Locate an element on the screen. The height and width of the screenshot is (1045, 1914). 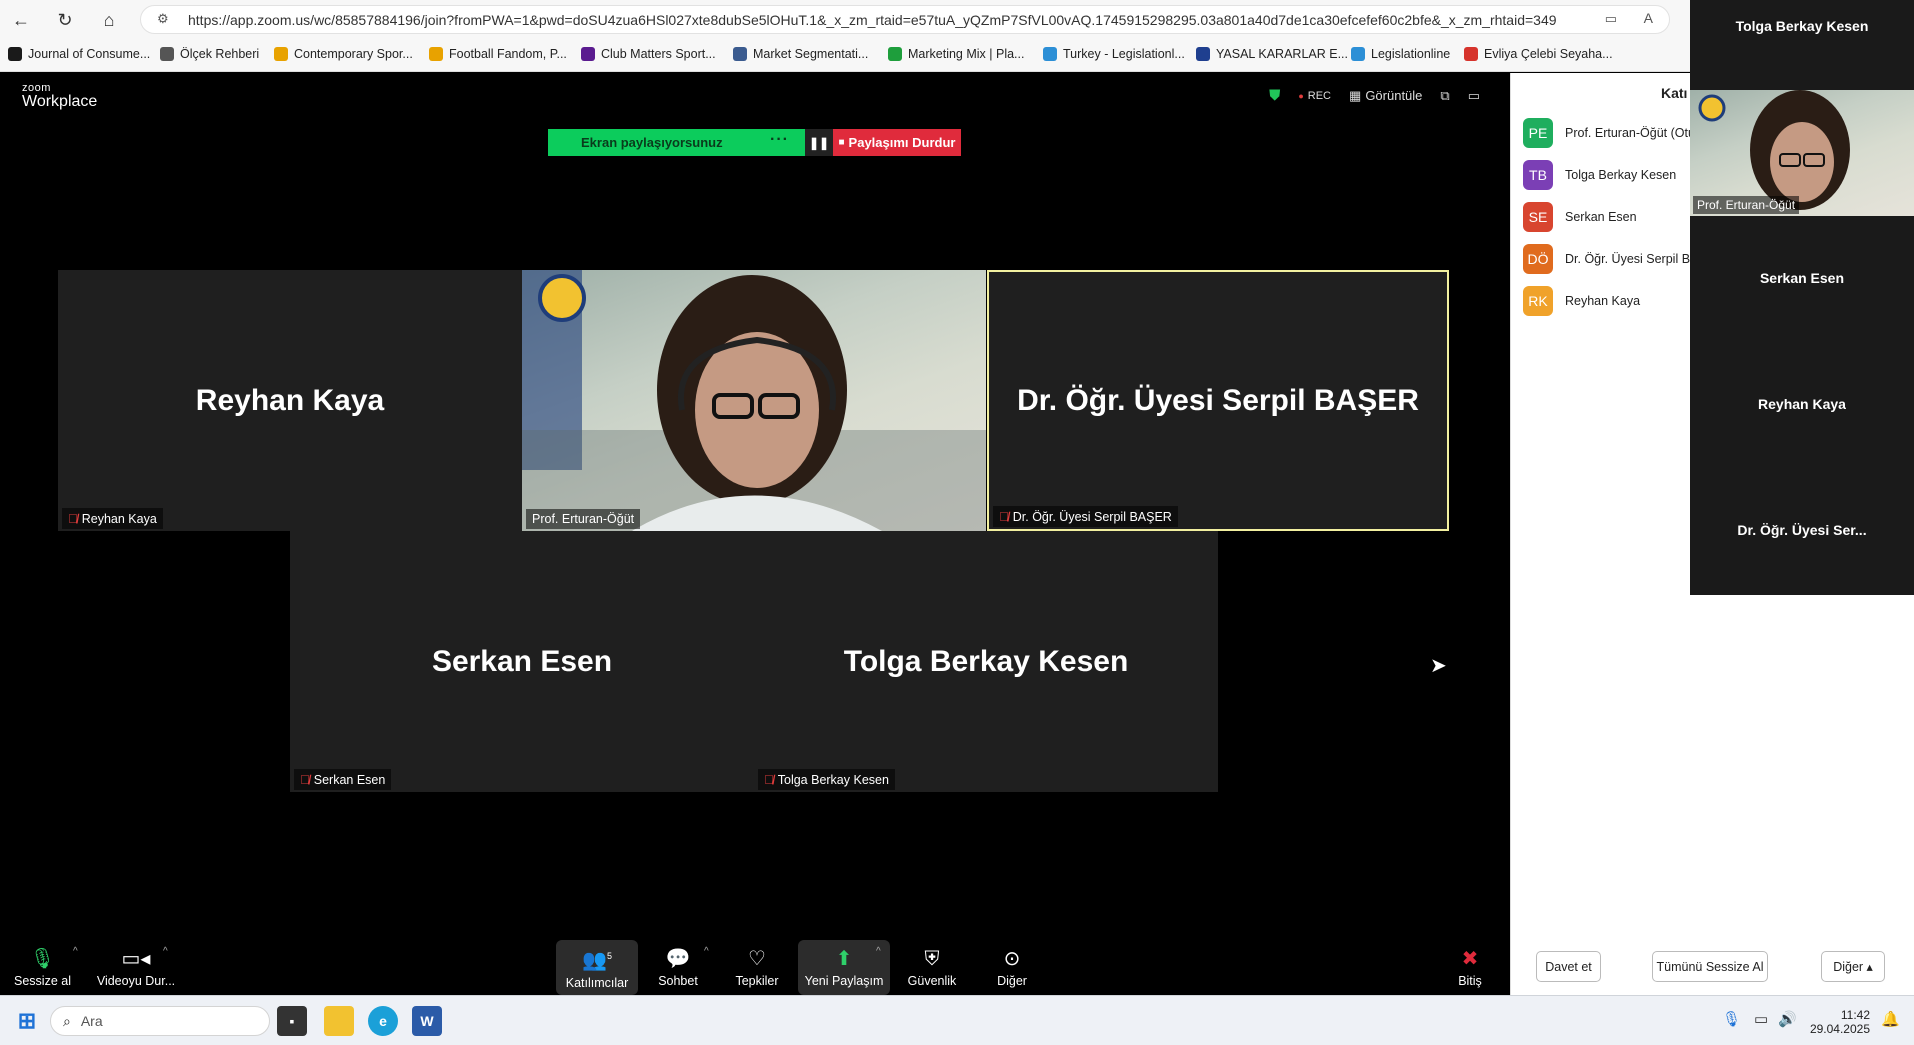
more-button: ⊙ Diğer is located at coordinates (1012, 967).